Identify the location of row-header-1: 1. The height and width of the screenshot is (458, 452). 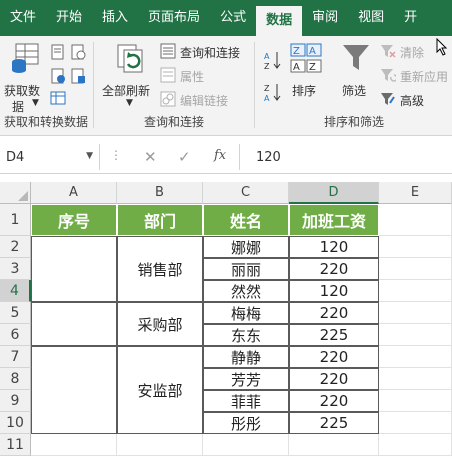
(15, 220).